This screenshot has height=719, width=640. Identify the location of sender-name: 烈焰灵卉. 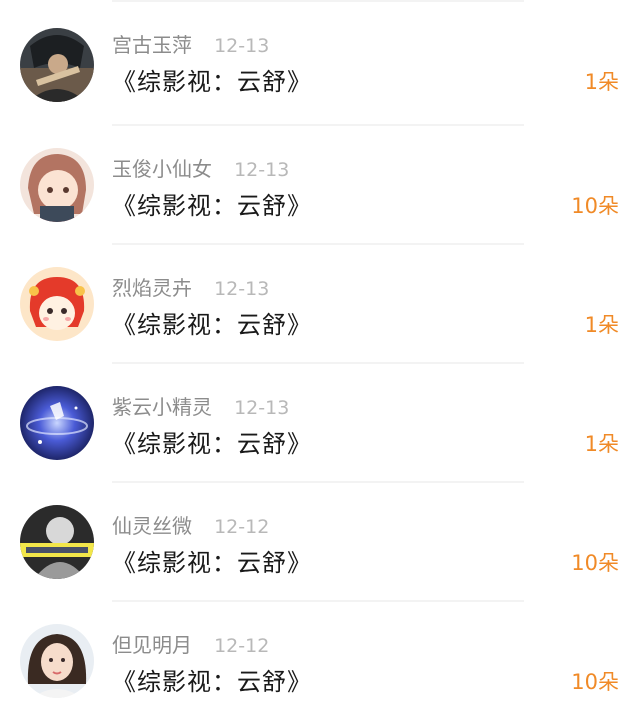
(152, 288).